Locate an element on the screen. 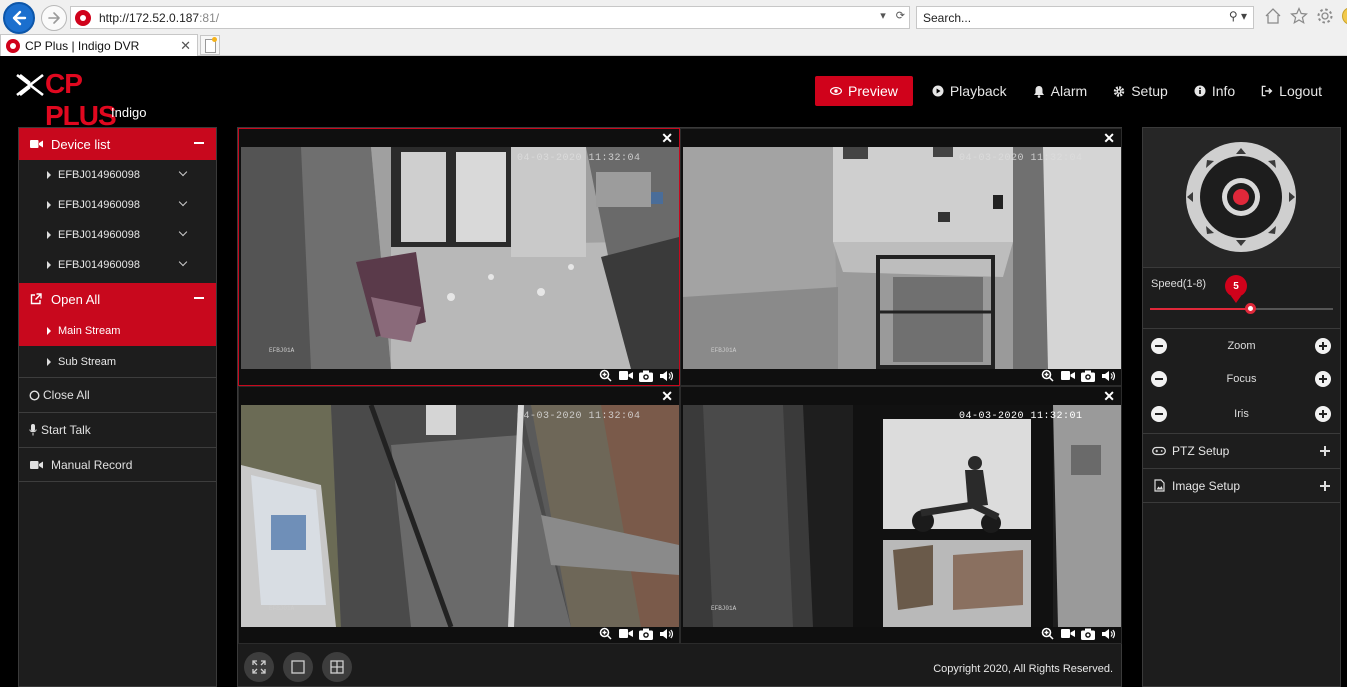 This screenshot has height=687, width=1347. circle-icon is located at coordinates (34, 395).